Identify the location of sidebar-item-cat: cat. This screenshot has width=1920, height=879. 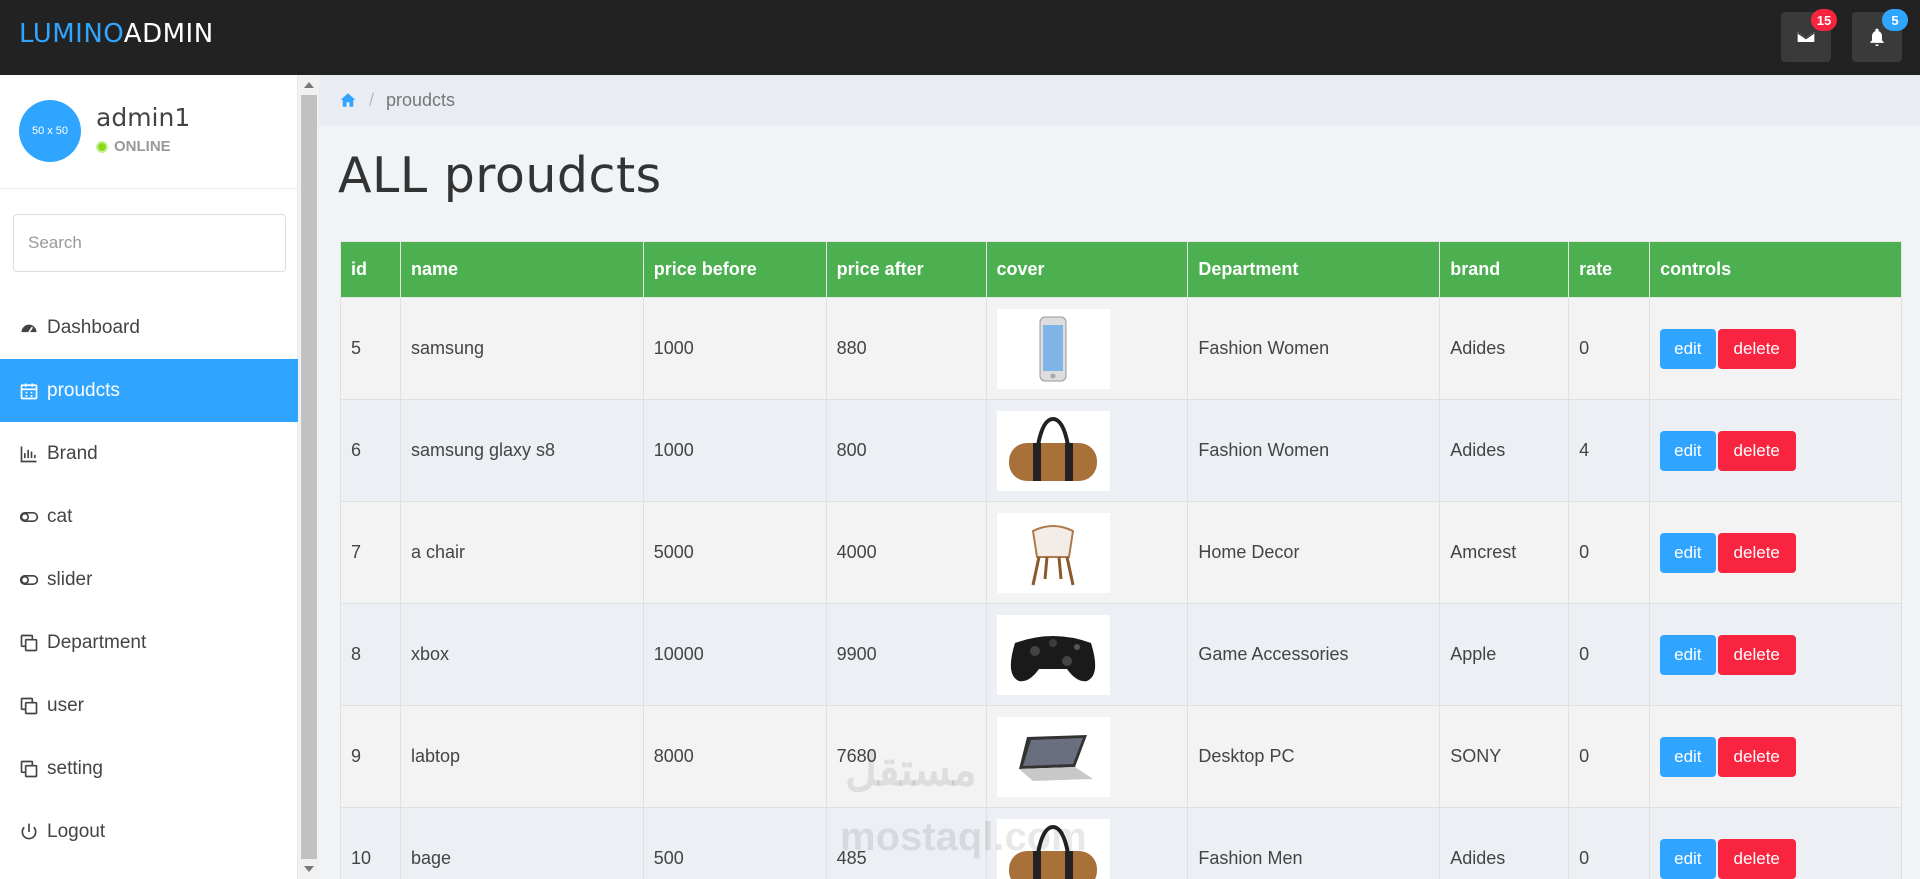
(149, 516).